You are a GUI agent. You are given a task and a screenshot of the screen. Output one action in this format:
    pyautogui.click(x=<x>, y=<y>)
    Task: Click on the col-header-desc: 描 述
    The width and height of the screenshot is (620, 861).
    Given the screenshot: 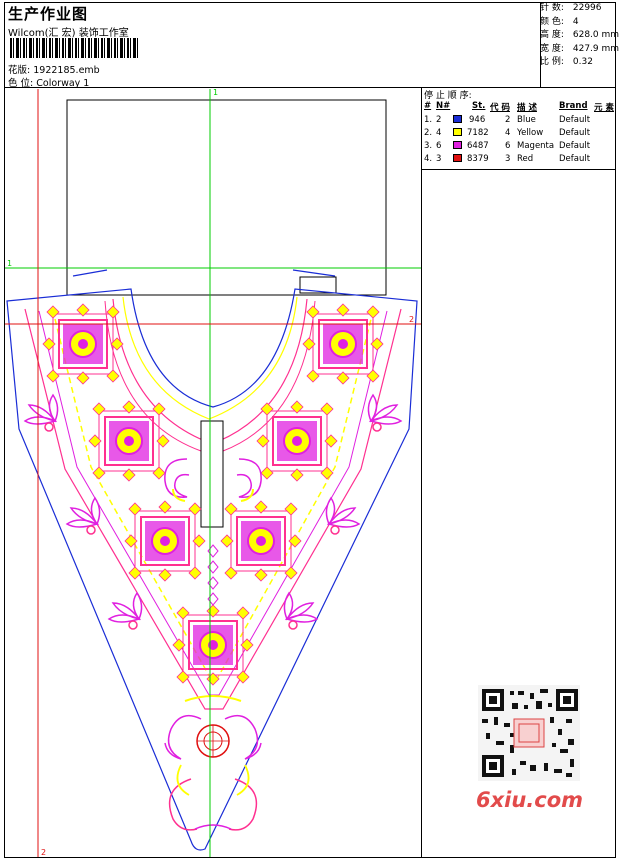 What is the action you would take?
    pyautogui.click(x=527, y=108)
    